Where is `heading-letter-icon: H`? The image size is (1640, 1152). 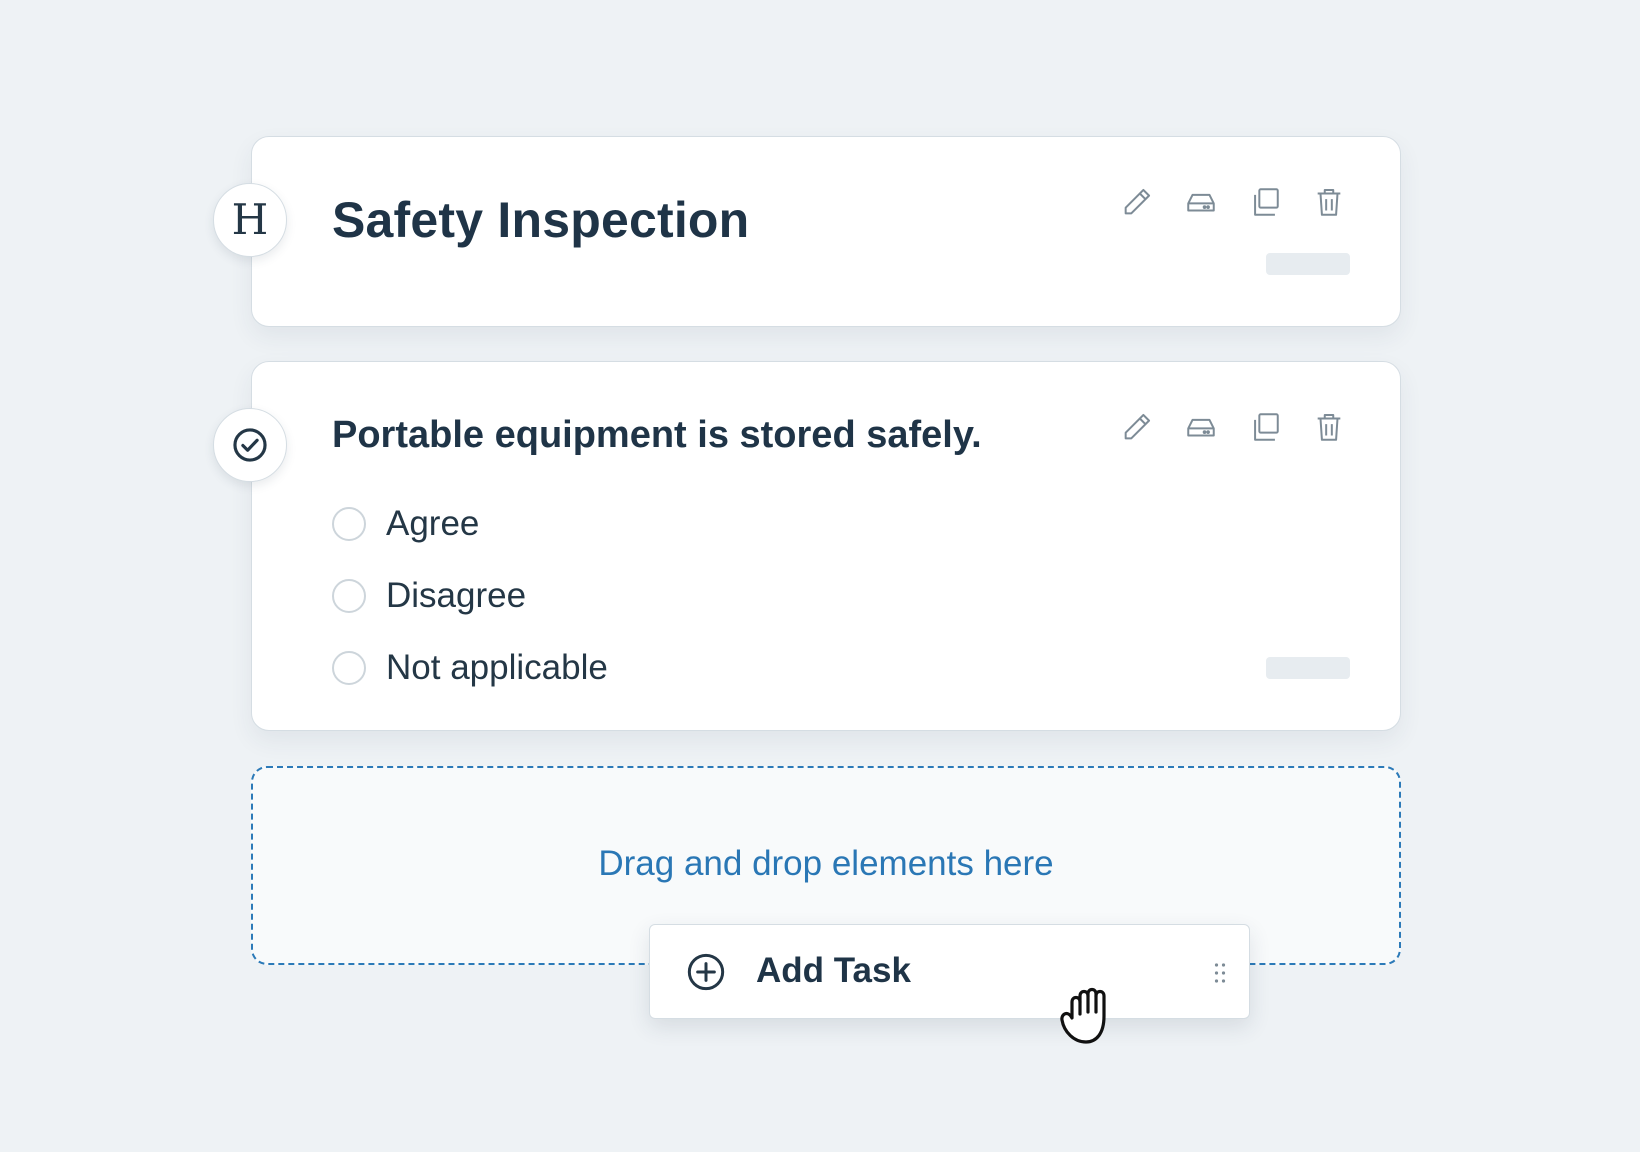
heading-letter-icon: H is located at coordinates (250, 219).